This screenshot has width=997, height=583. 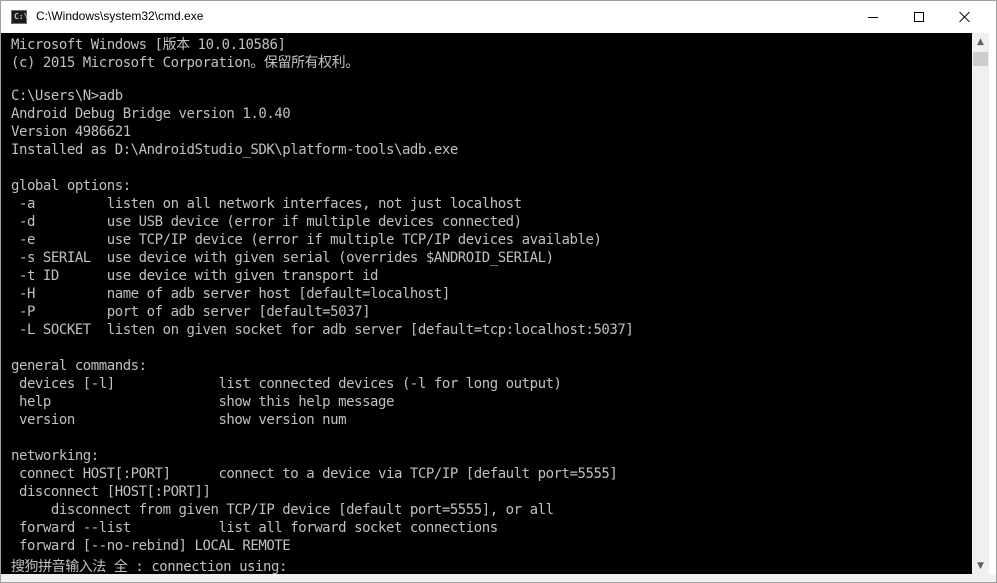 I want to click on console-line: Android Debug Bridge version 1.0.40, so click(x=151, y=114).